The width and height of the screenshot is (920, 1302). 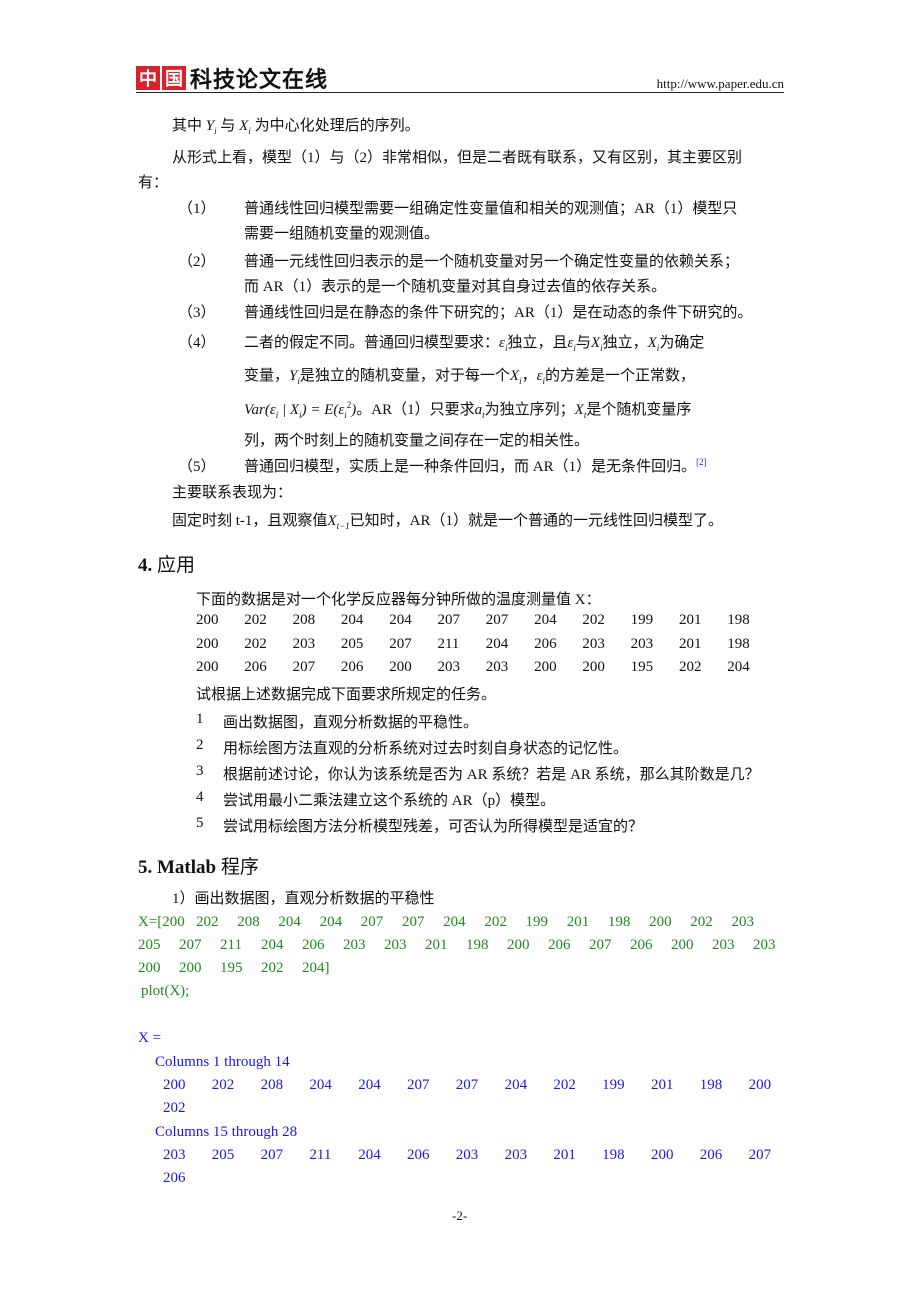 What do you see at coordinates (470, 467) in the screenshot?
I see `text: 普通回归模型，实质上是一种条件回归，而 AR（1）是无条件回归。` at bounding box center [470, 467].